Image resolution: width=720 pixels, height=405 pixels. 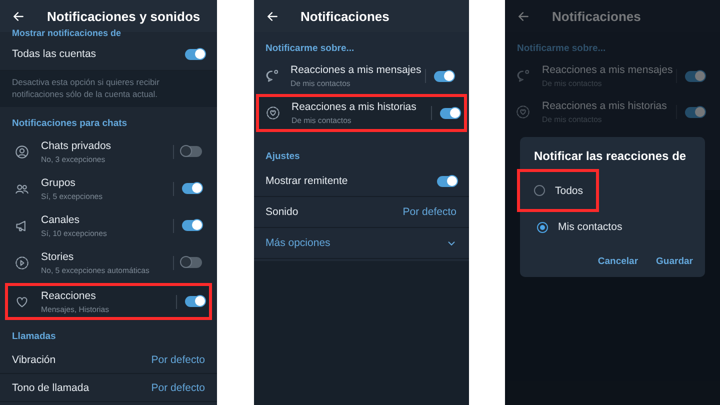 What do you see at coordinates (610, 157) in the screenshot?
I see `dialog-title: Notificar las reacciones de` at bounding box center [610, 157].